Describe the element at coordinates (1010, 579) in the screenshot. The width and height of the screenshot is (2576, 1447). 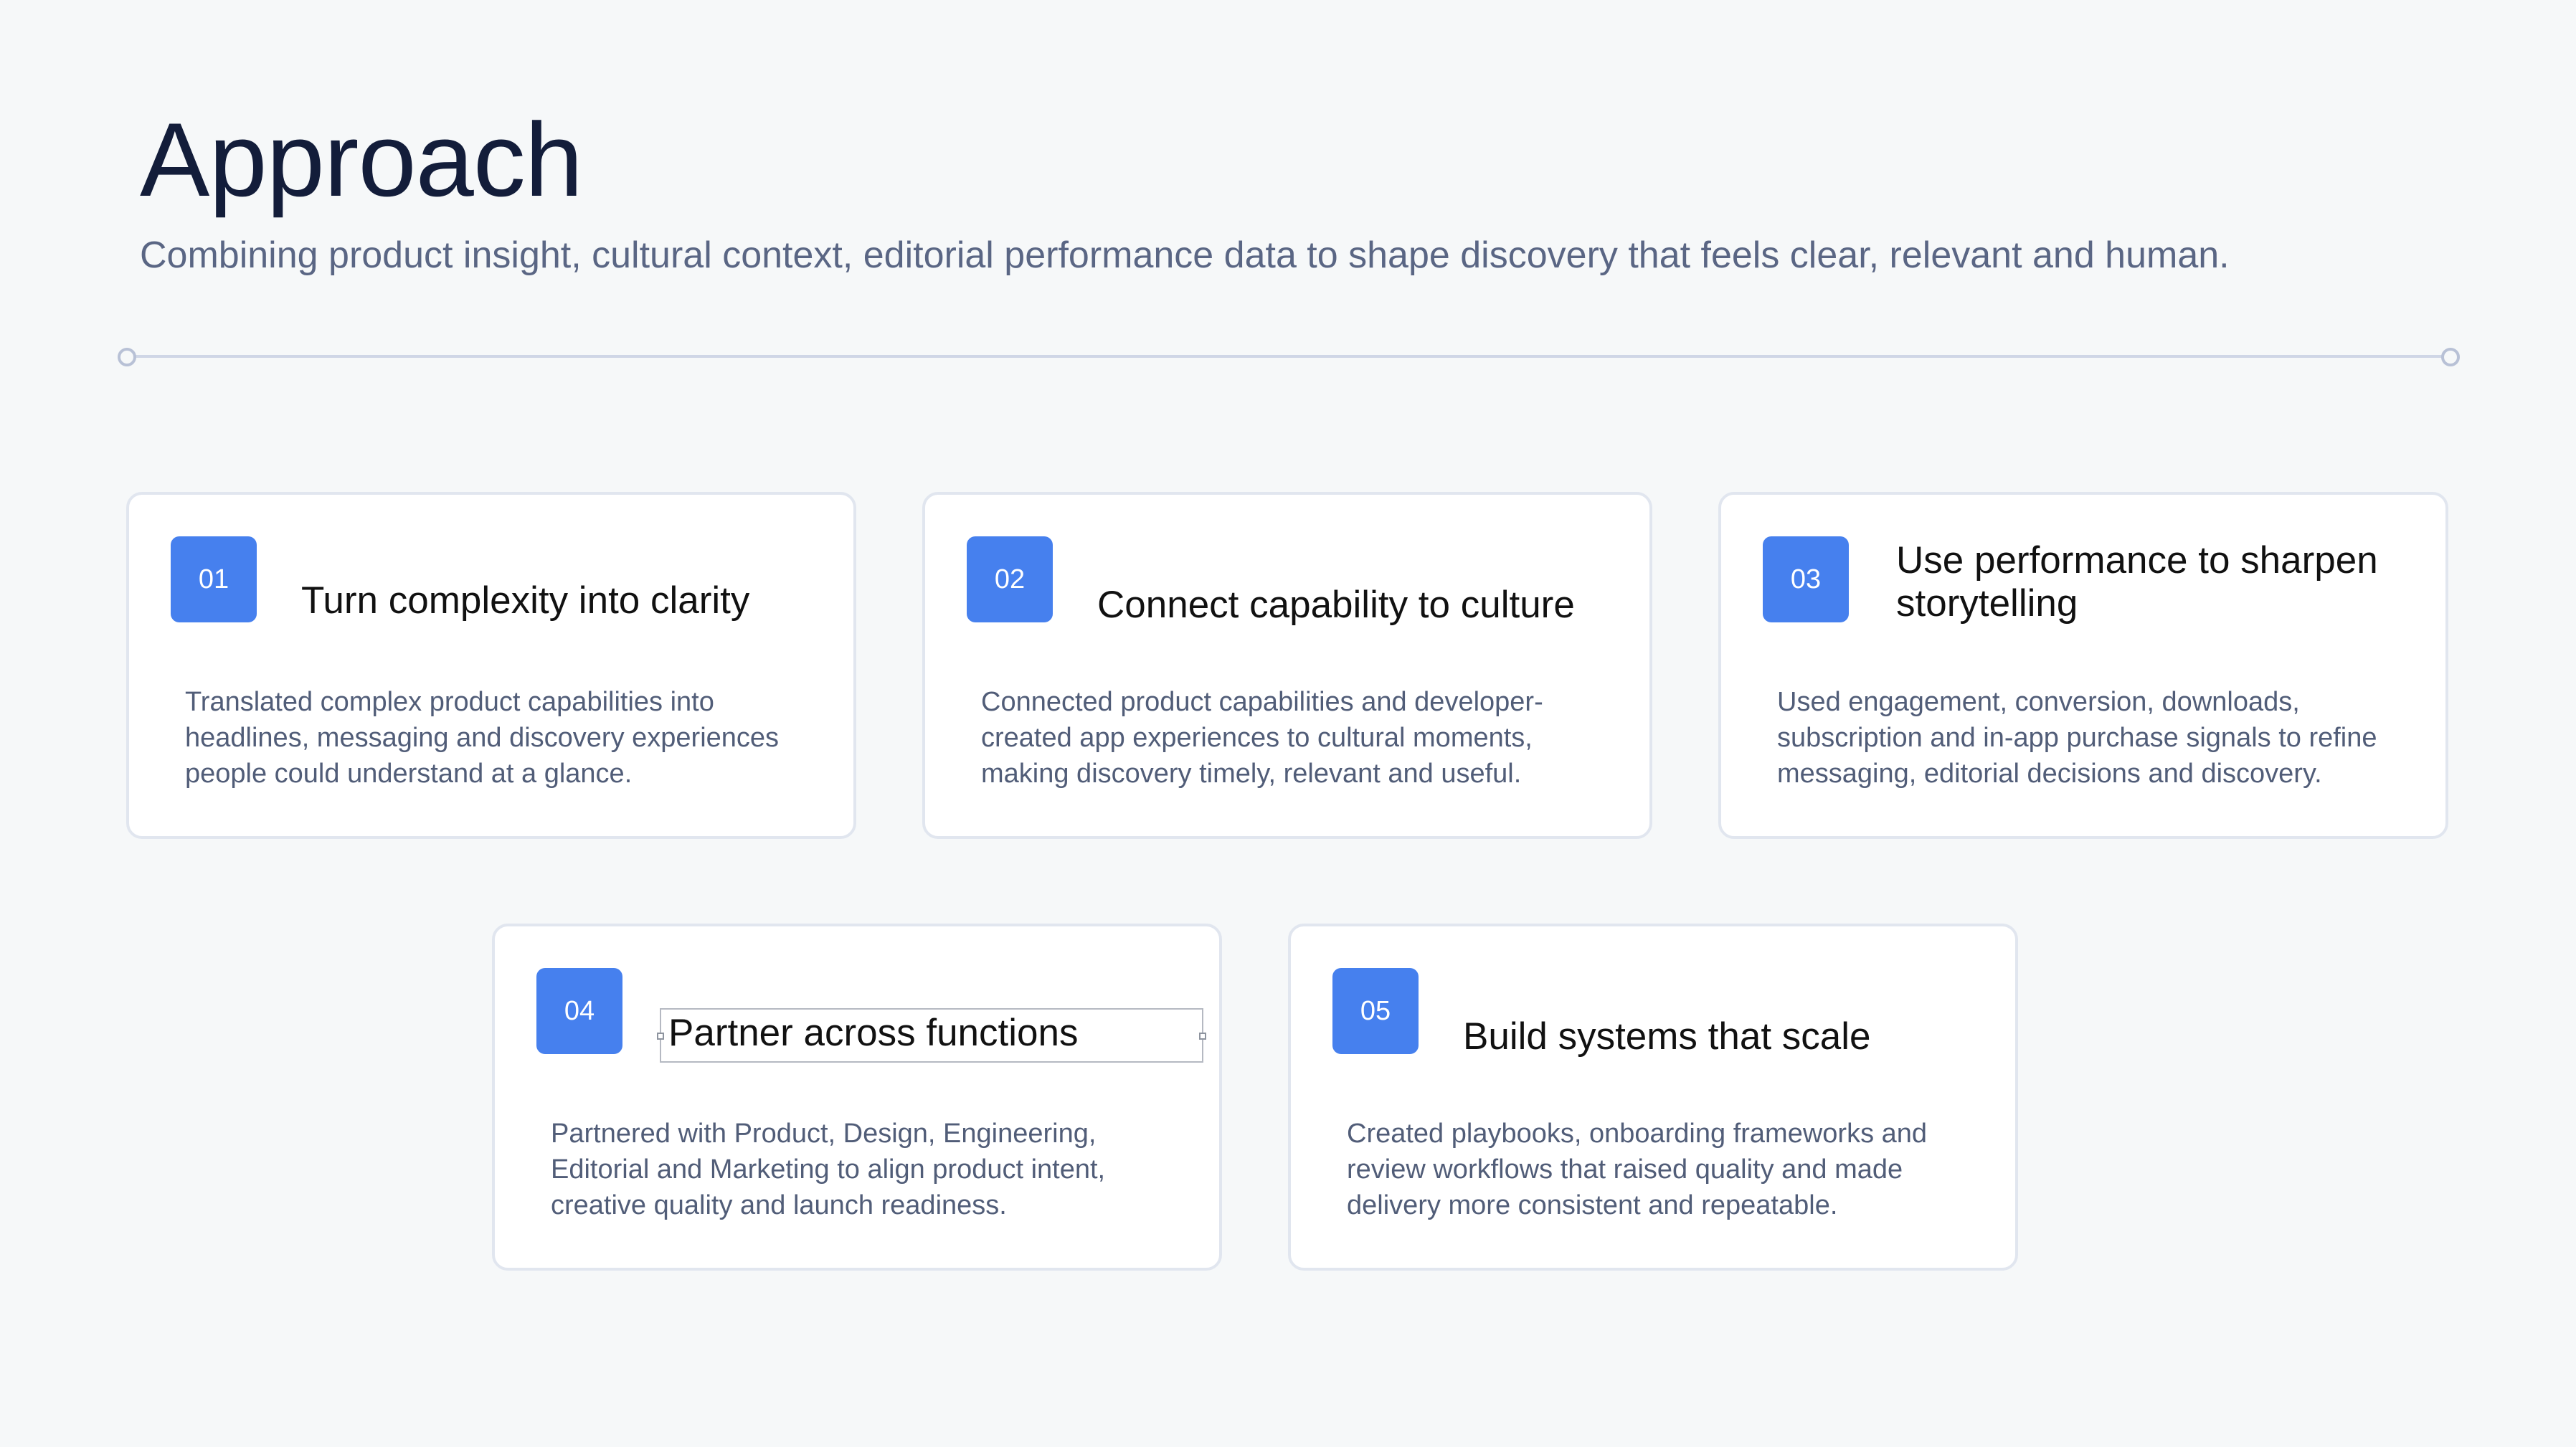
I see `card-number-badge: 02` at that location.